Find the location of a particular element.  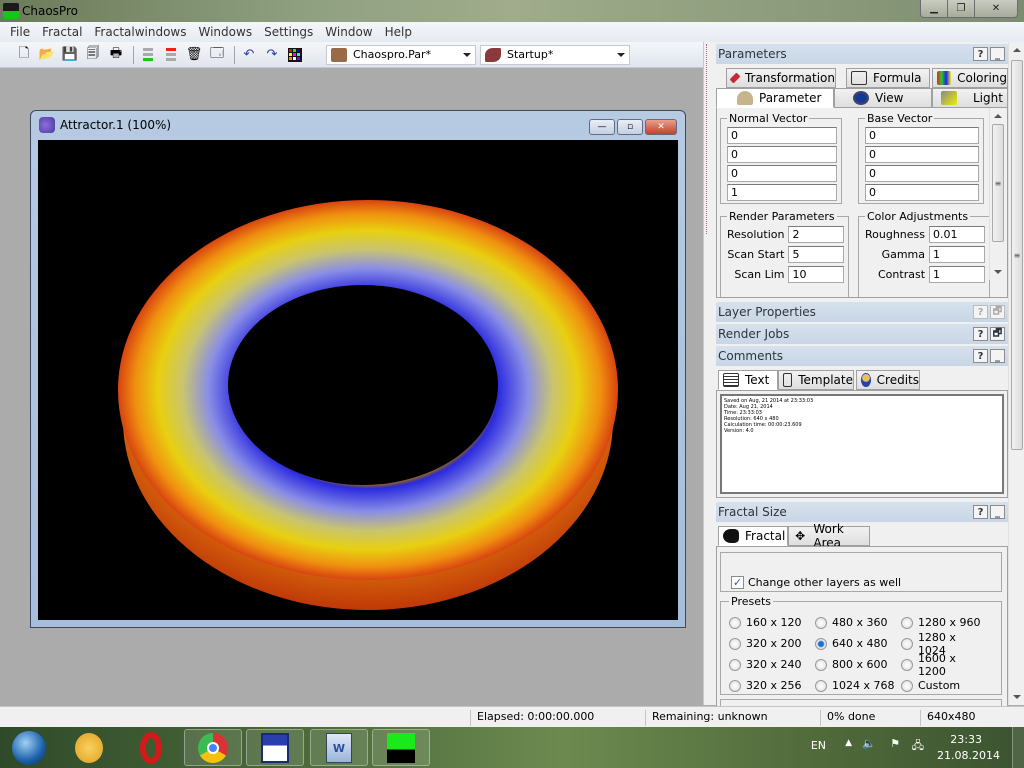

gamma-input: 1 is located at coordinates (957, 254).